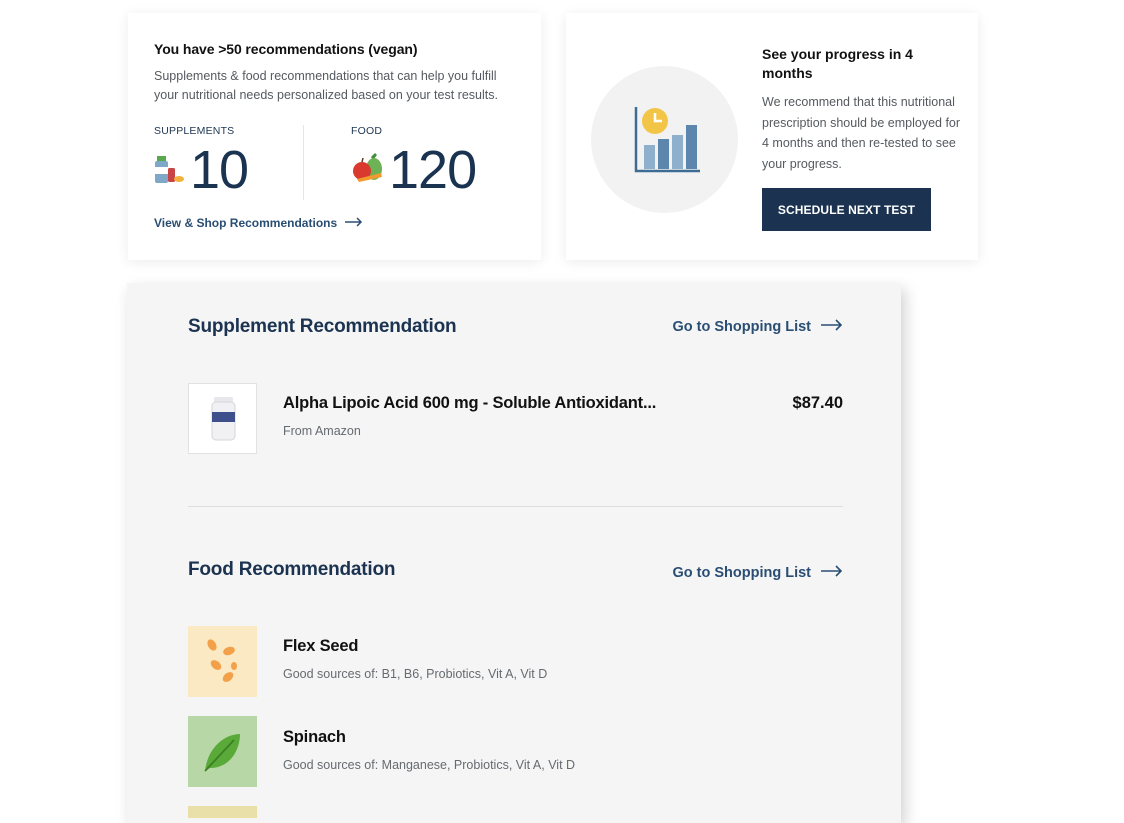 The height and width of the screenshot is (823, 1124). I want to click on recommendations-title: You have >50 recommendations (vegan), so click(286, 49).